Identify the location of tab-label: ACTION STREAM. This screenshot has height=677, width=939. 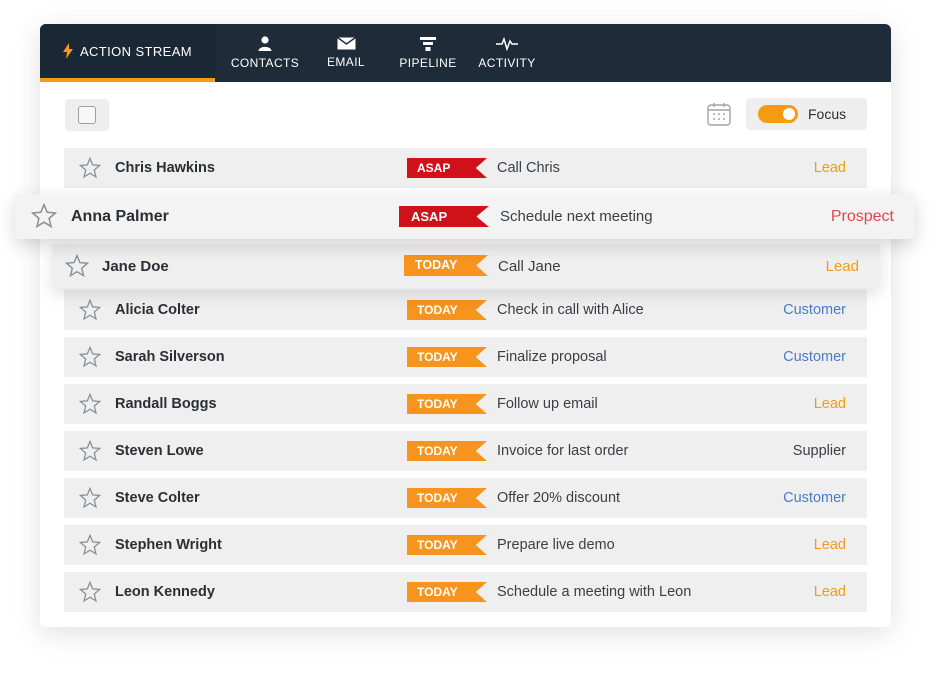
(136, 51).